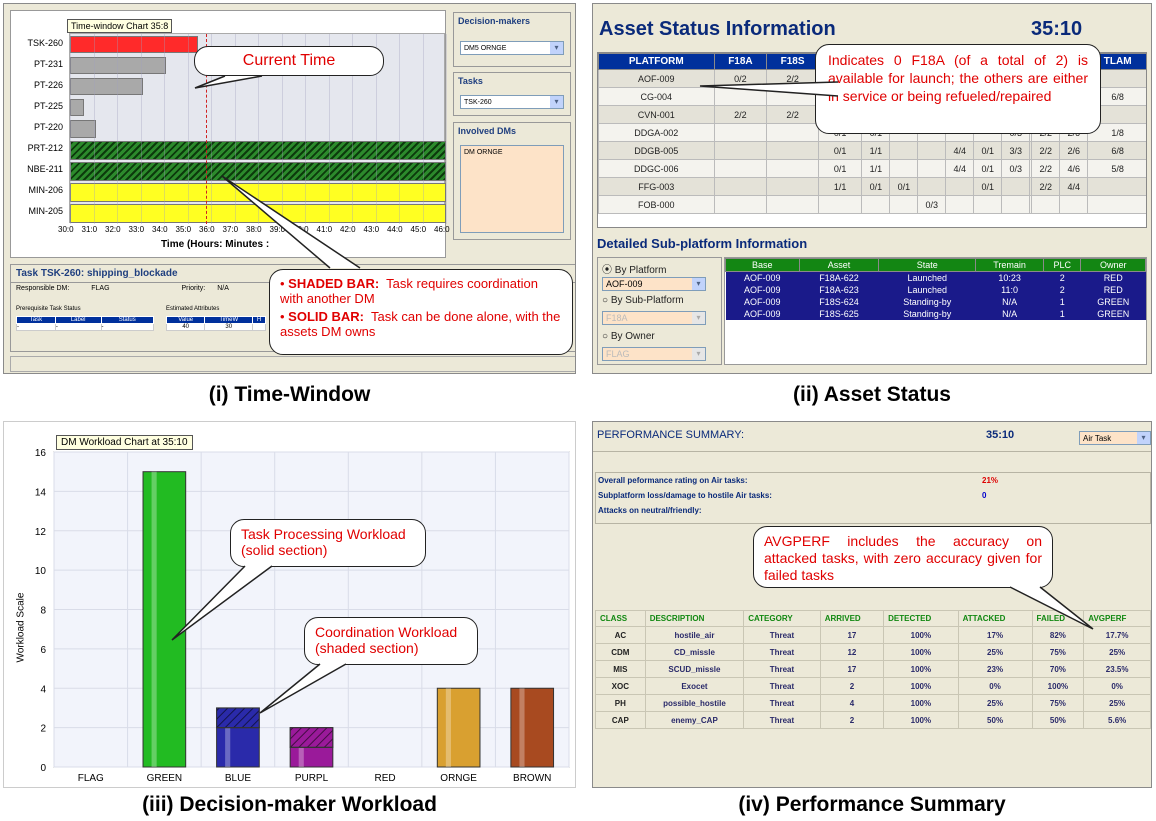 The height and width of the screenshot is (821, 1156). Describe the element at coordinates (277, 229) in the screenshot. I see `x-tick-label: 39:0` at that location.